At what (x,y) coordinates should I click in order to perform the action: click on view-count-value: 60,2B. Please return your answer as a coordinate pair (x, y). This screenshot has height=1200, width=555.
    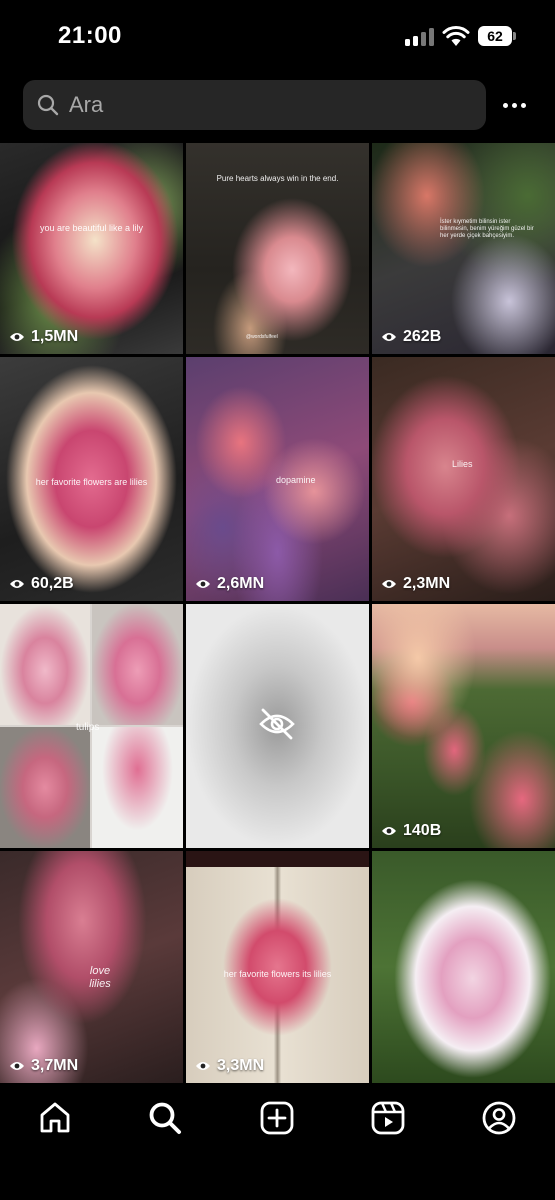
    Looking at the image, I should click on (52, 583).